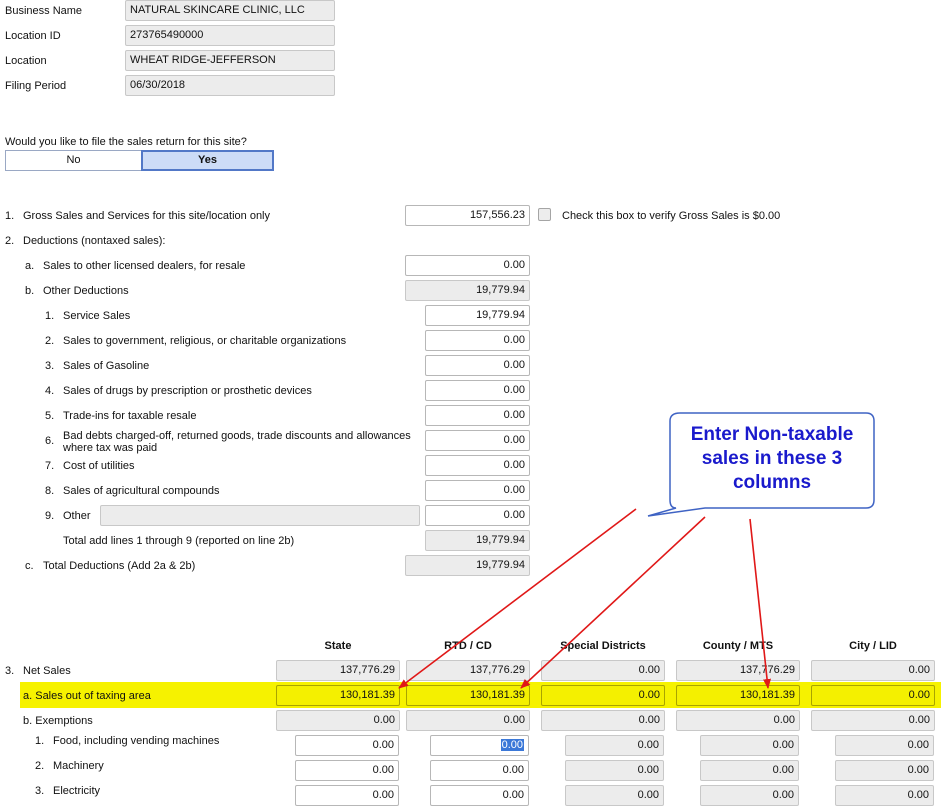 The width and height of the screenshot is (943, 806). Describe the element at coordinates (30, 291) in the screenshot. I see `line2b-number: b.` at that location.